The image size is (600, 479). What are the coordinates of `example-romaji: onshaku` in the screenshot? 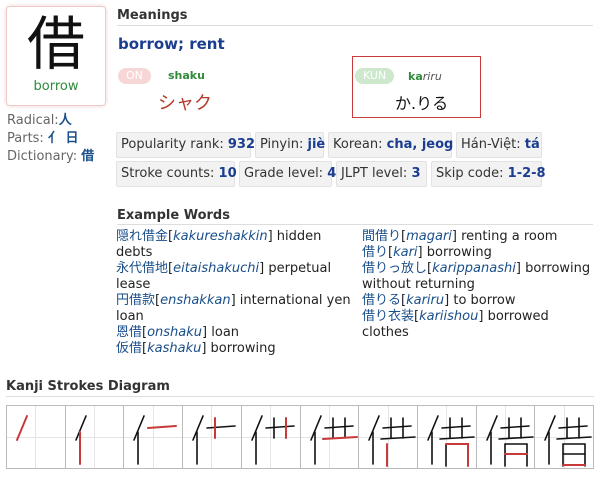 It's located at (174, 332).